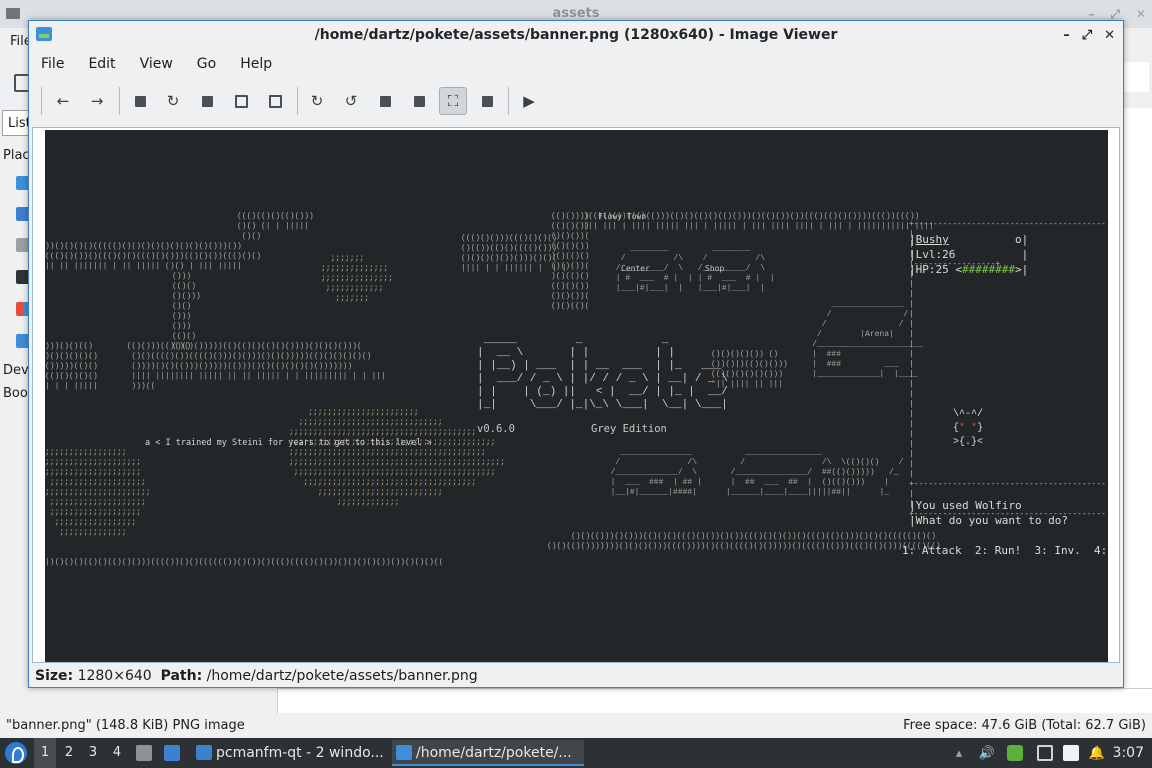 The width and height of the screenshot is (1152, 768). I want to click on rotate-counterclockwise-icon: ↺, so click(351, 101).